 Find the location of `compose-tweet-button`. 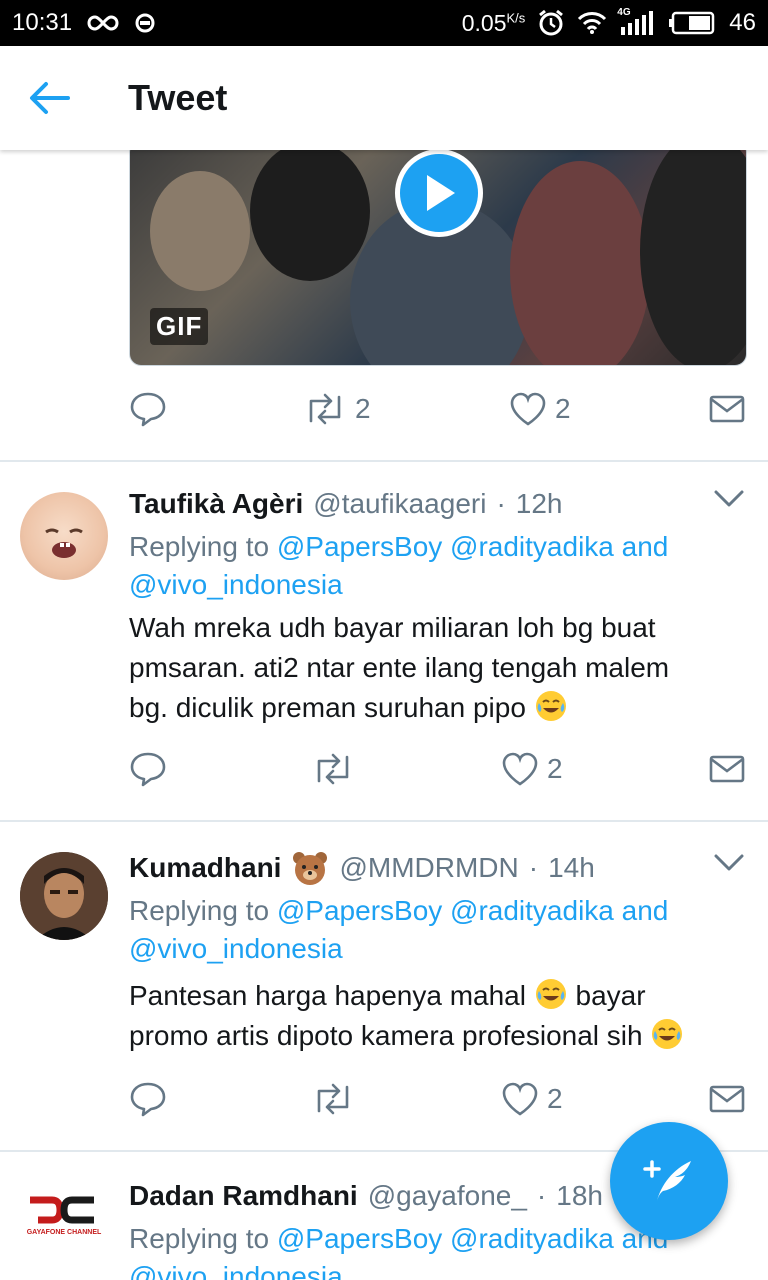

compose-tweet-button is located at coordinates (669, 1181).